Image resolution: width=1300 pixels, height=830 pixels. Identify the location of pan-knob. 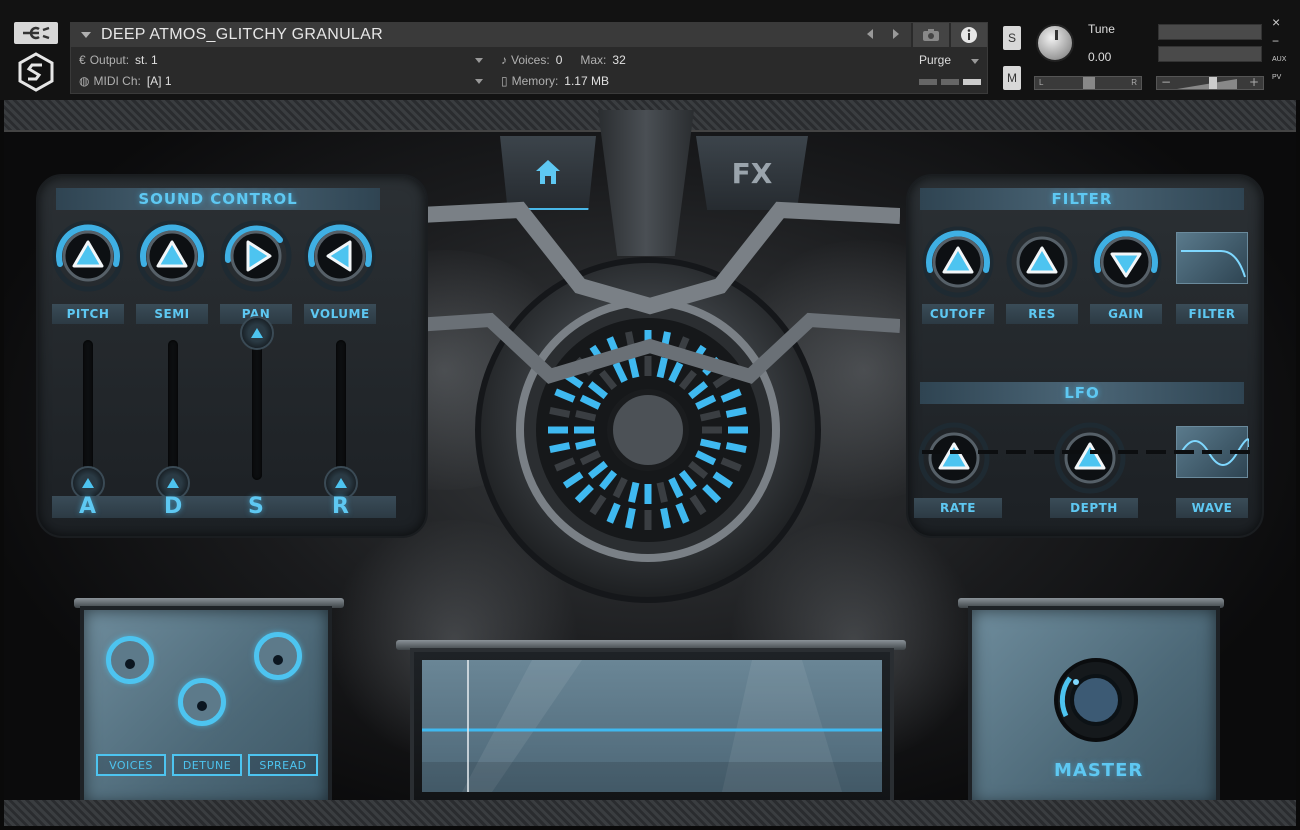
(256, 256).